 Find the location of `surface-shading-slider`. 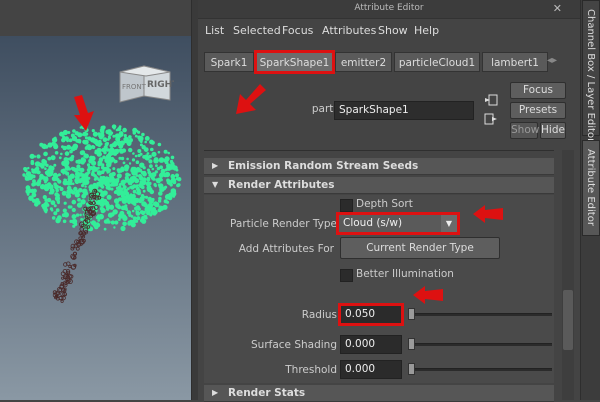

surface-shading-slider is located at coordinates (482, 344).